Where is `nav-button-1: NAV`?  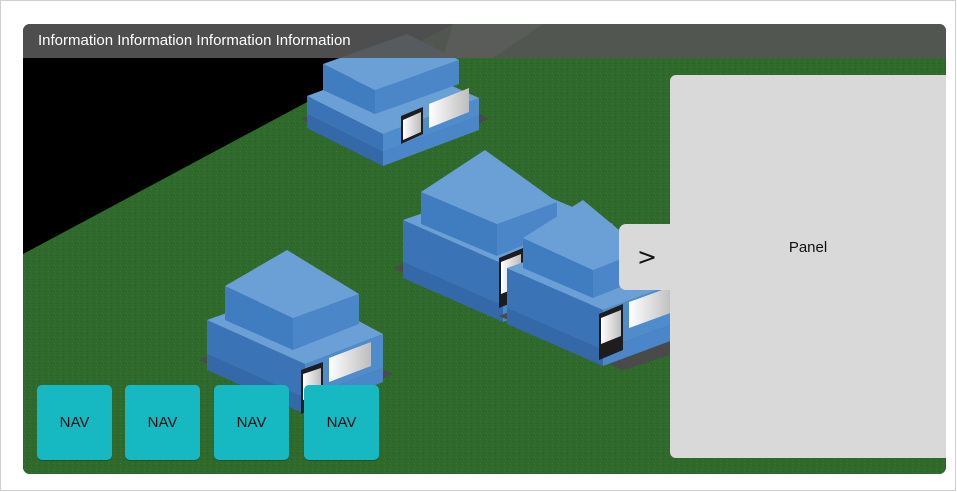 nav-button-1: NAV is located at coordinates (74, 422).